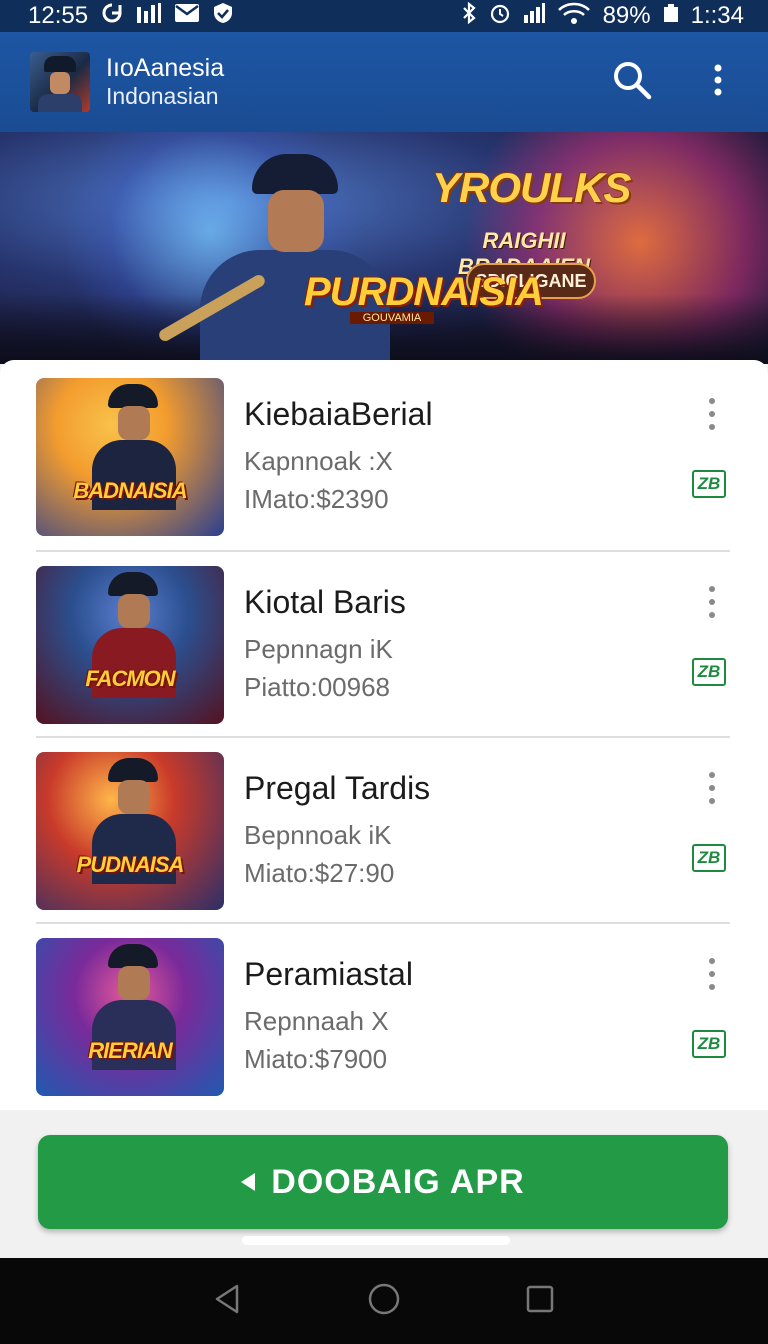 Image resolution: width=768 pixels, height=1344 pixels. I want to click on recents-icon, so click(540, 1301).